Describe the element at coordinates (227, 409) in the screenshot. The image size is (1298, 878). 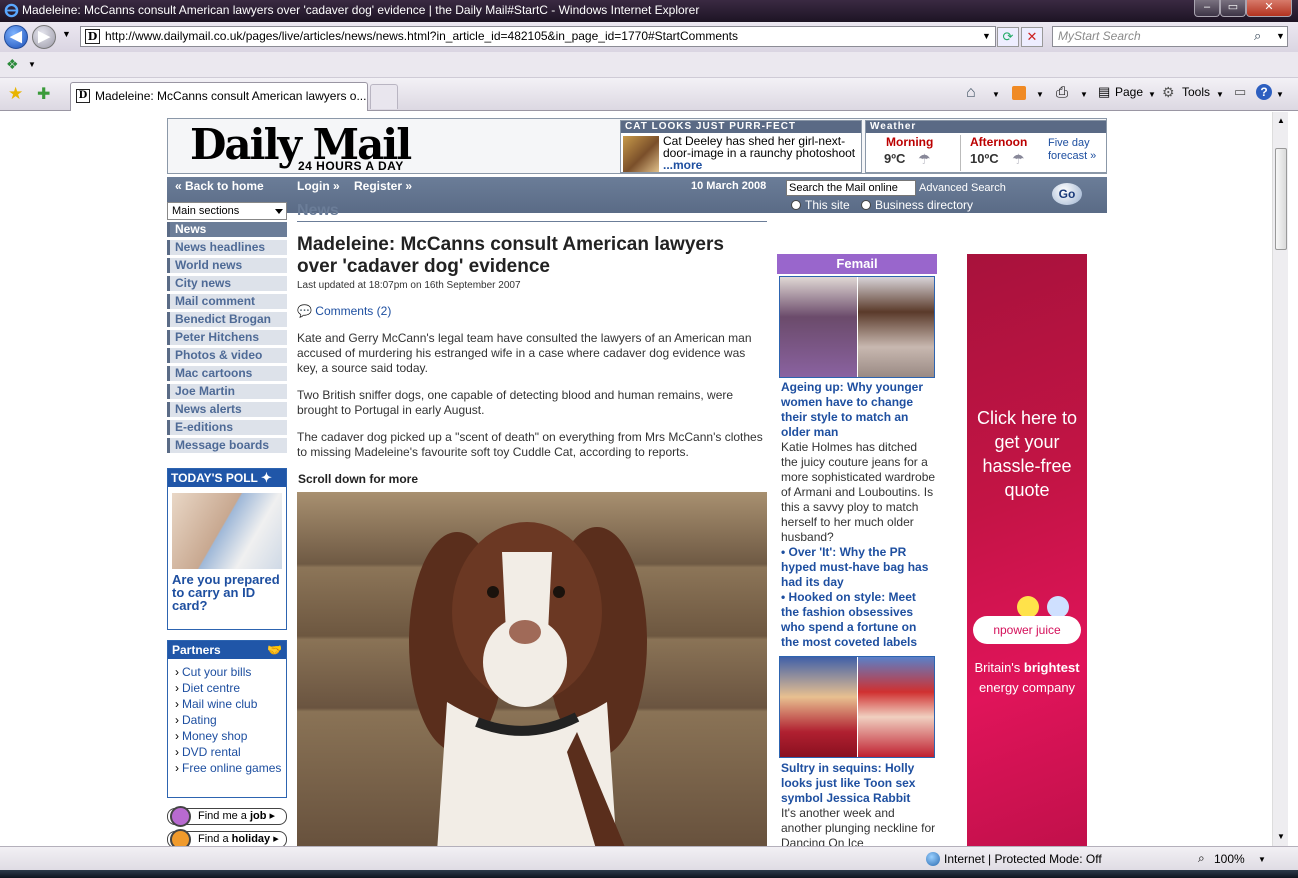
I see `sidebar-item-news-alerts: News alerts` at that location.